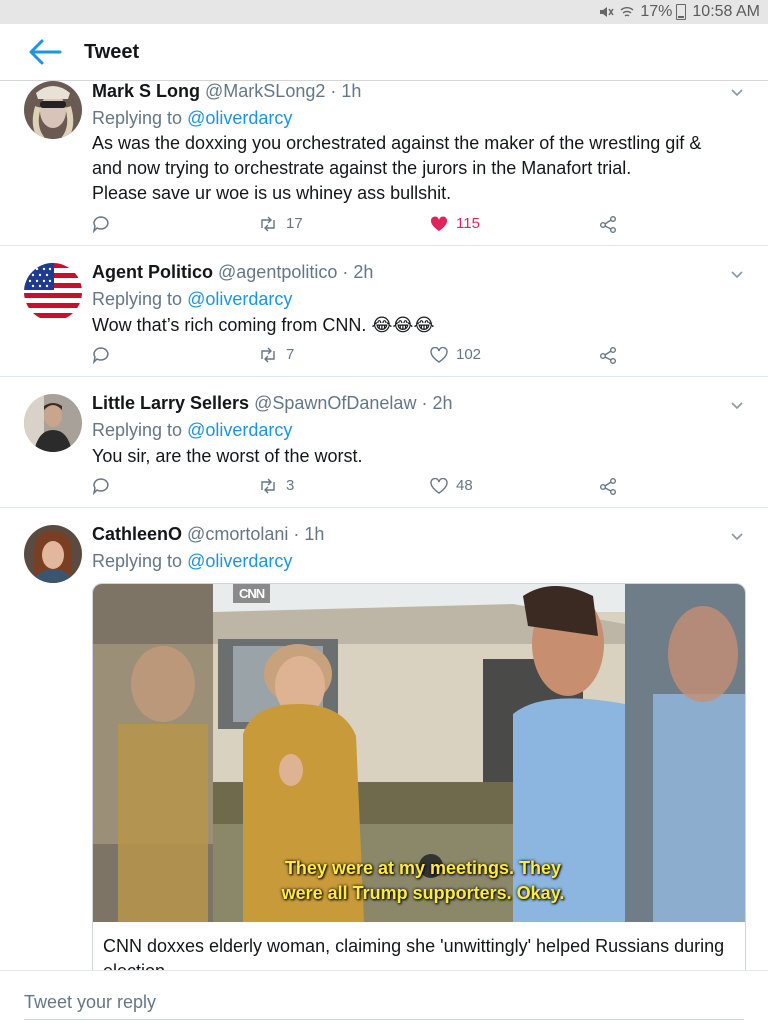 This screenshot has height=1025, width=768. Describe the element at coordinates (263, 325) in the screenshot. I see `tweet-text-line: Wow that’s rich coming from CNN. 😂😂😂` at that location.